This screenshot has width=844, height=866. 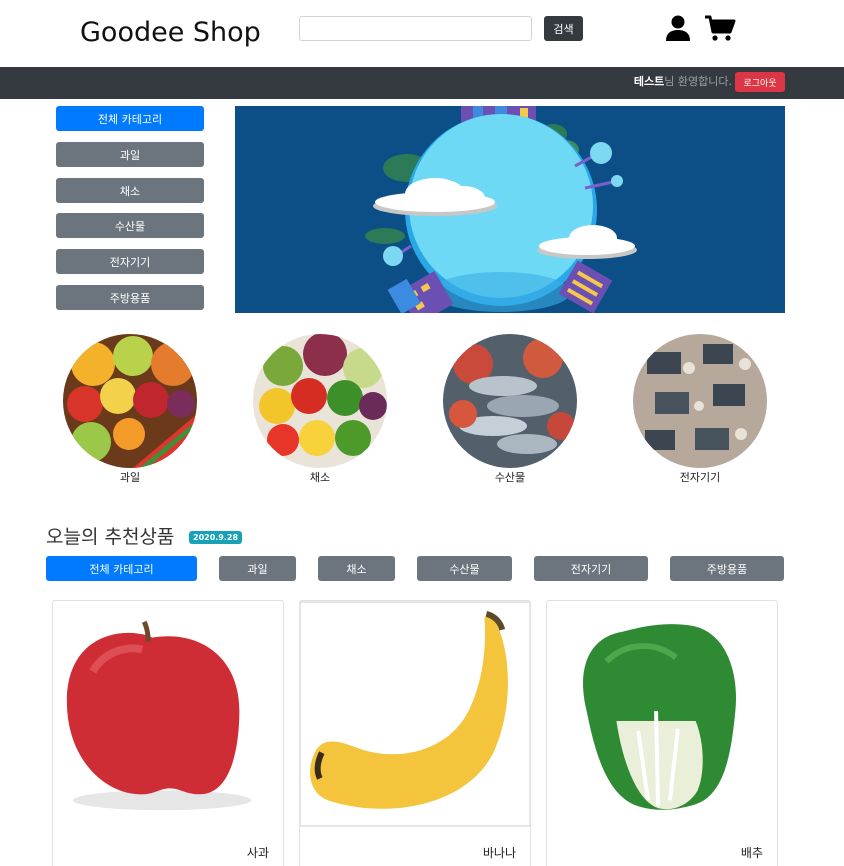 I want to click on tab-electronics: 전자기기, so click(x=591, y=568).